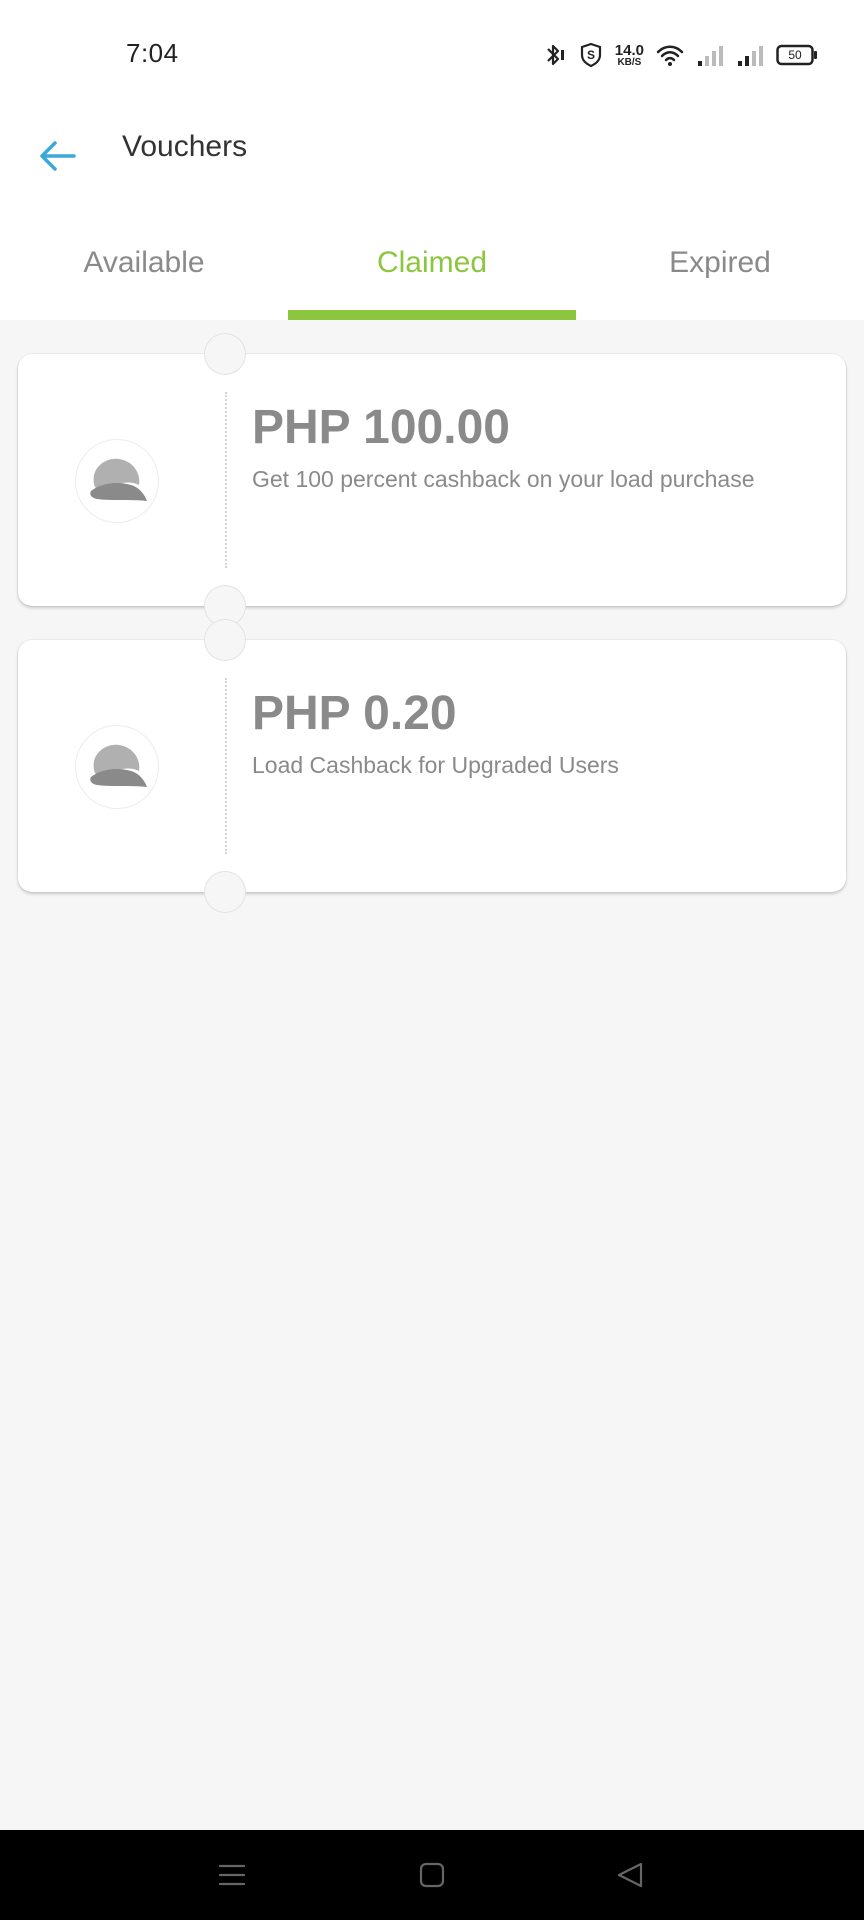 The image size is (864, 1920). I want to click on net-speed-value: 14.0, so click(629, 50).